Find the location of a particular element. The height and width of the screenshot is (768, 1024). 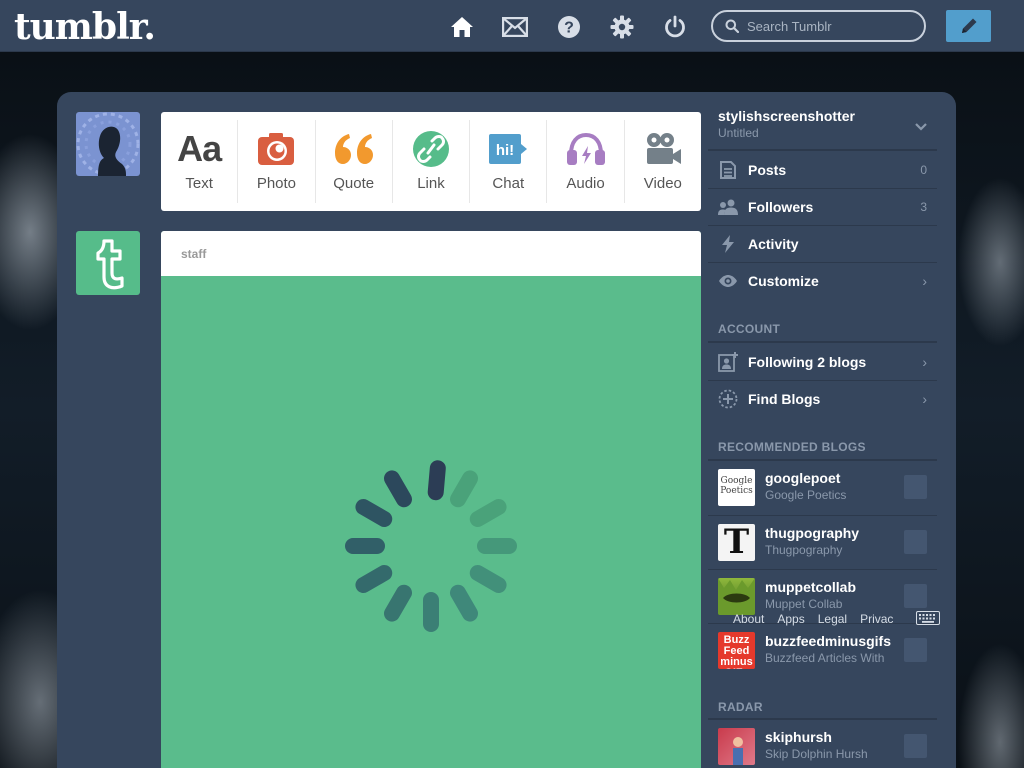

search-icon is located at coordinates (732, 26).